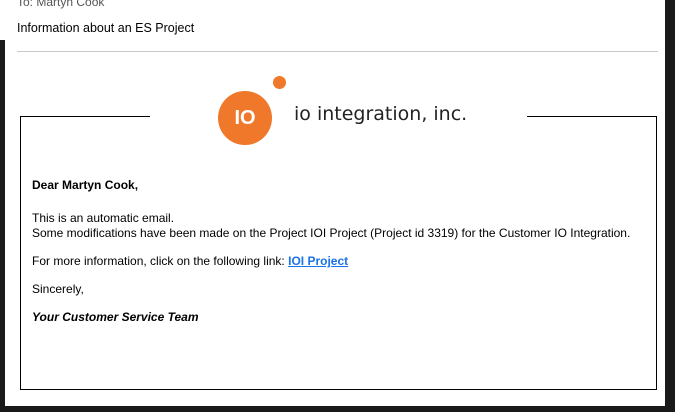 The image size is (675, 412). Describe the element at coordinates (58, 289) in the screenshot. I see `closing: Sincerely,` at that location.